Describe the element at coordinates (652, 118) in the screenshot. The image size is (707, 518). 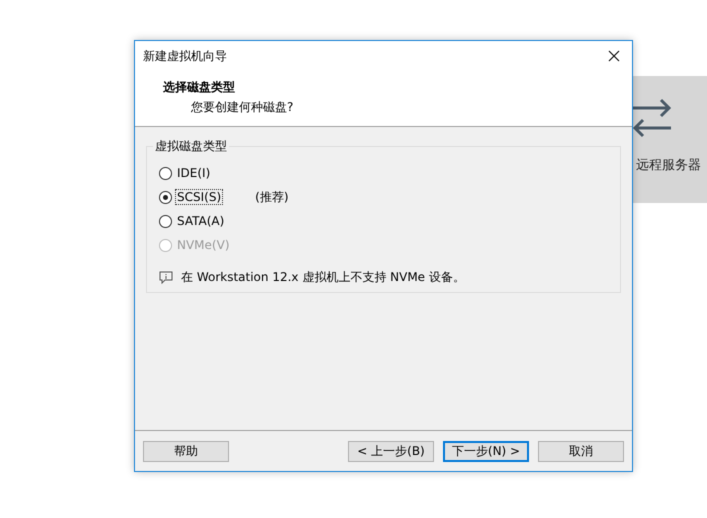
I see `transfer-arrows-icon` at that location.